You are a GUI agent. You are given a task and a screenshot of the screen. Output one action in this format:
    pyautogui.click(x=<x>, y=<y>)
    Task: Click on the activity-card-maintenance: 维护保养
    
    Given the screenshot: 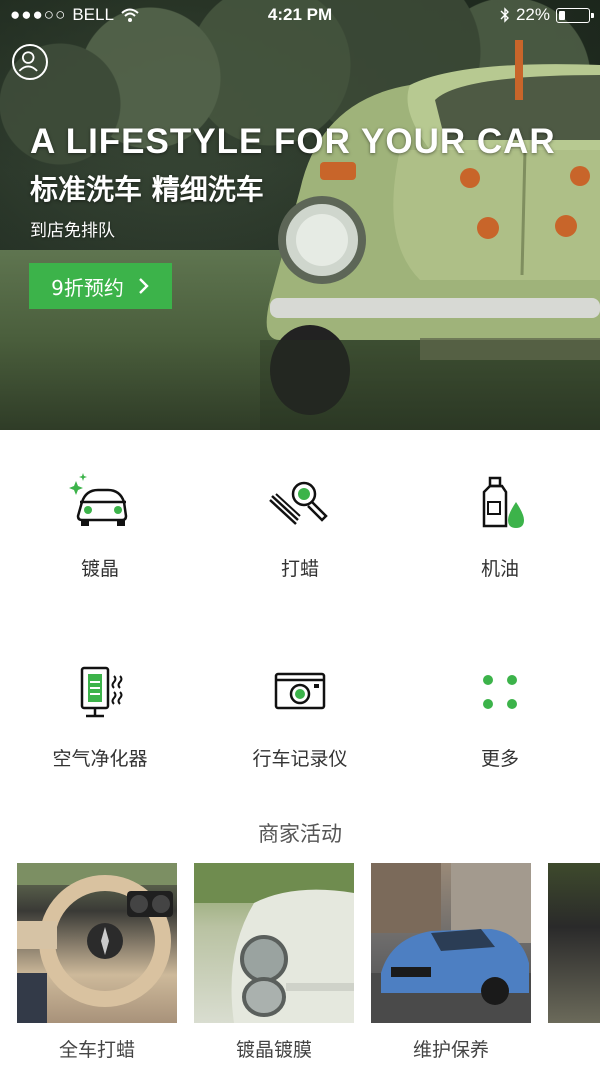 What is the action you would take?
    pyautogui.click(x=451, y=962)
    